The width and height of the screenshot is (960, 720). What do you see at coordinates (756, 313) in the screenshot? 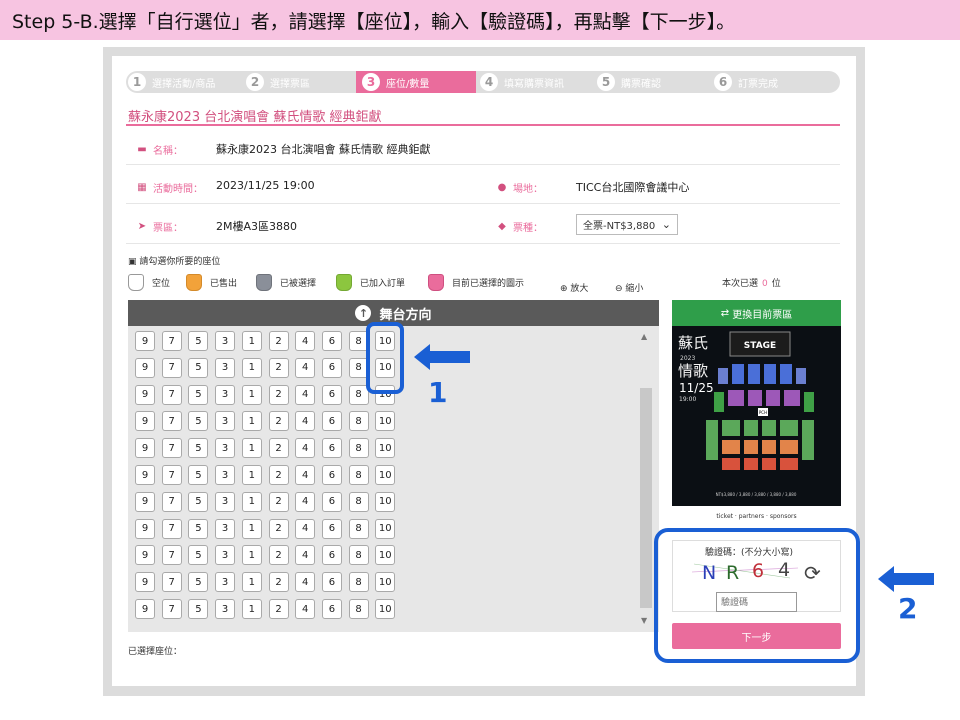
I see `change-area-button: ⇄ 更換目前票區` at bounding box center [756, 313].